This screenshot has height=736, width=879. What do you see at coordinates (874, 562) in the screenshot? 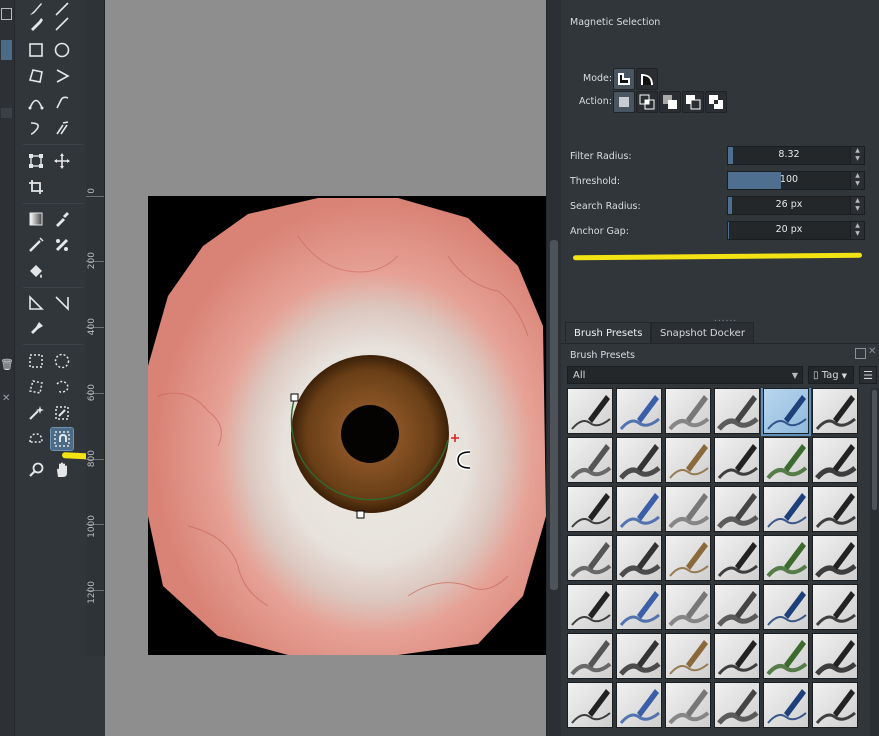
I see `preset-scrollbar` at bounding box center [874, 562].